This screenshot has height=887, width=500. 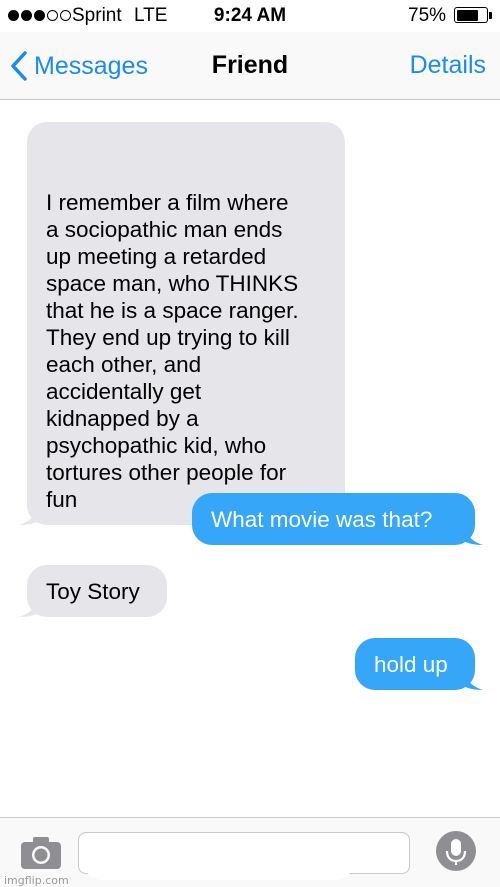 What do you see at coordinates (219, 860) in the screenshot?
I see `redaction-overlay` at bounding box center [219, 860].